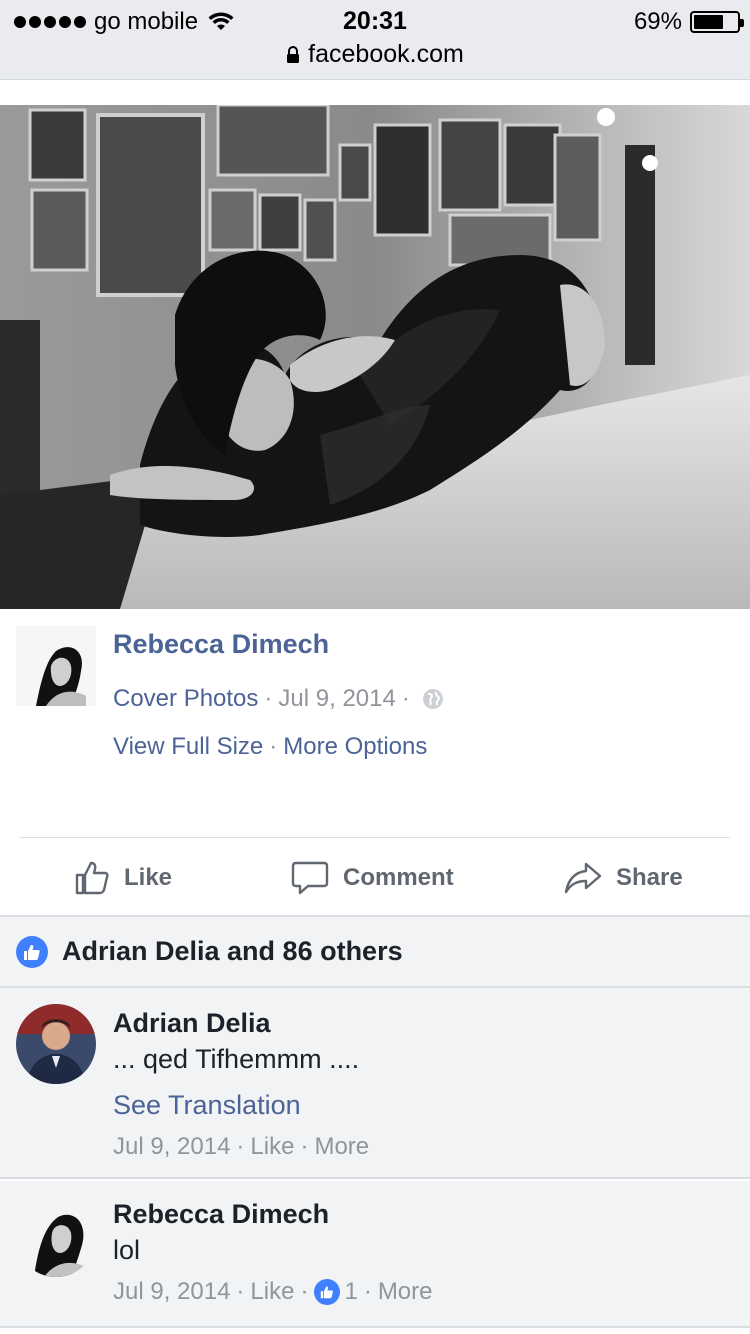 This screenshot has height=1334, width=750. I want to click on comment-bubble-icon, so click(310, 878).